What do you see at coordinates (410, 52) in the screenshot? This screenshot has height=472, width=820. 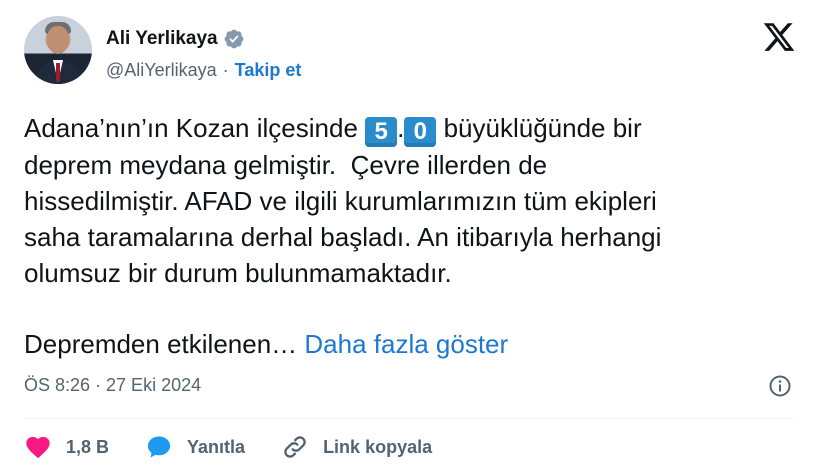 I see `tweet-header: Ali Yerlikaya @AliYerlikaya · Takip et` at bounding box center [410, 52].